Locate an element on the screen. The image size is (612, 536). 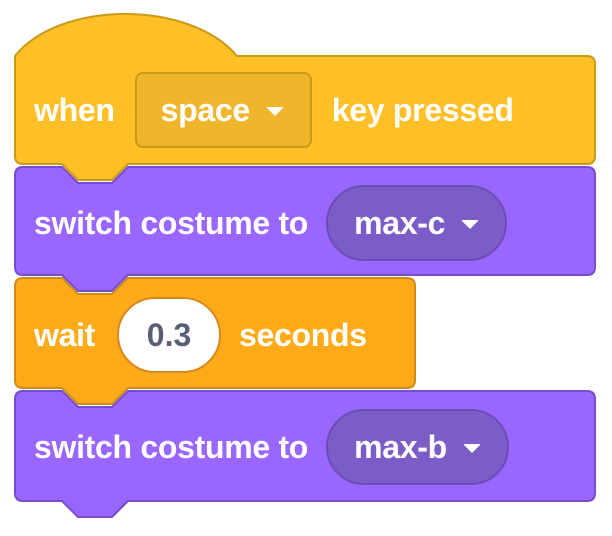
wait-row: wait 0.3 seconds is located at coordinates (200, 335).